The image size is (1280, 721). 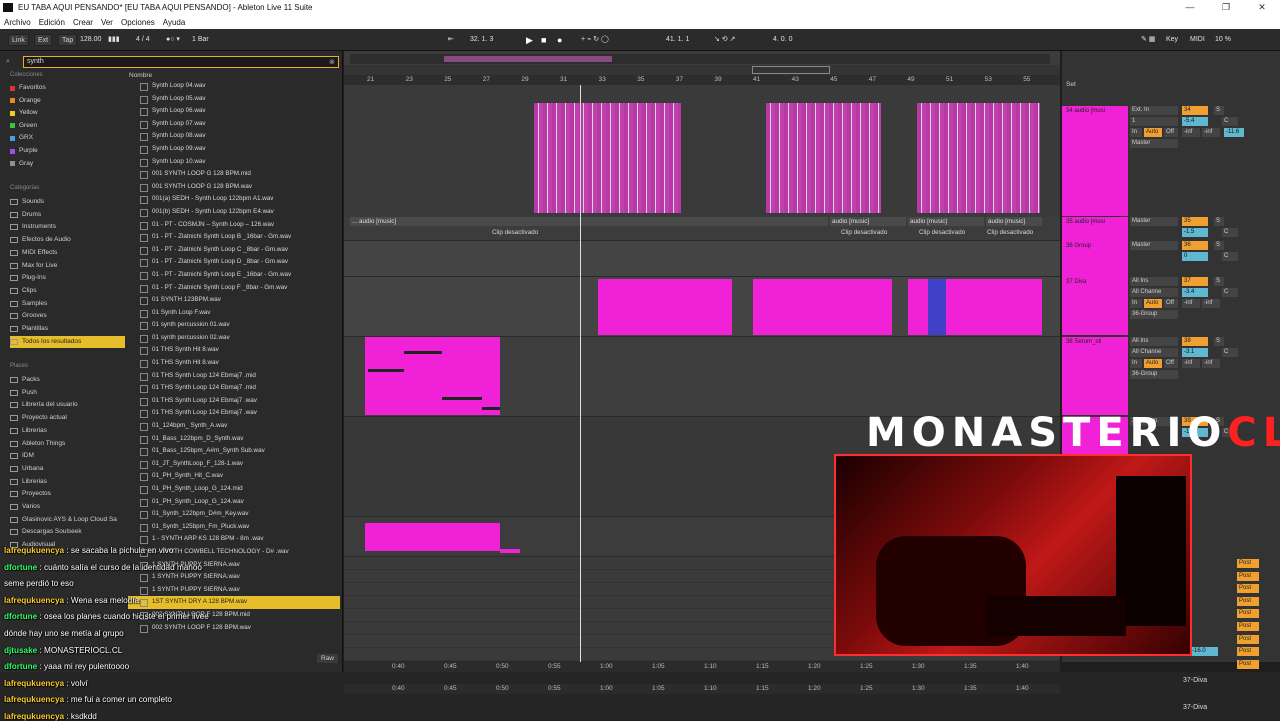 I want to click on file-item: Synth Loop 04.wav, so click(x=234, y=86).